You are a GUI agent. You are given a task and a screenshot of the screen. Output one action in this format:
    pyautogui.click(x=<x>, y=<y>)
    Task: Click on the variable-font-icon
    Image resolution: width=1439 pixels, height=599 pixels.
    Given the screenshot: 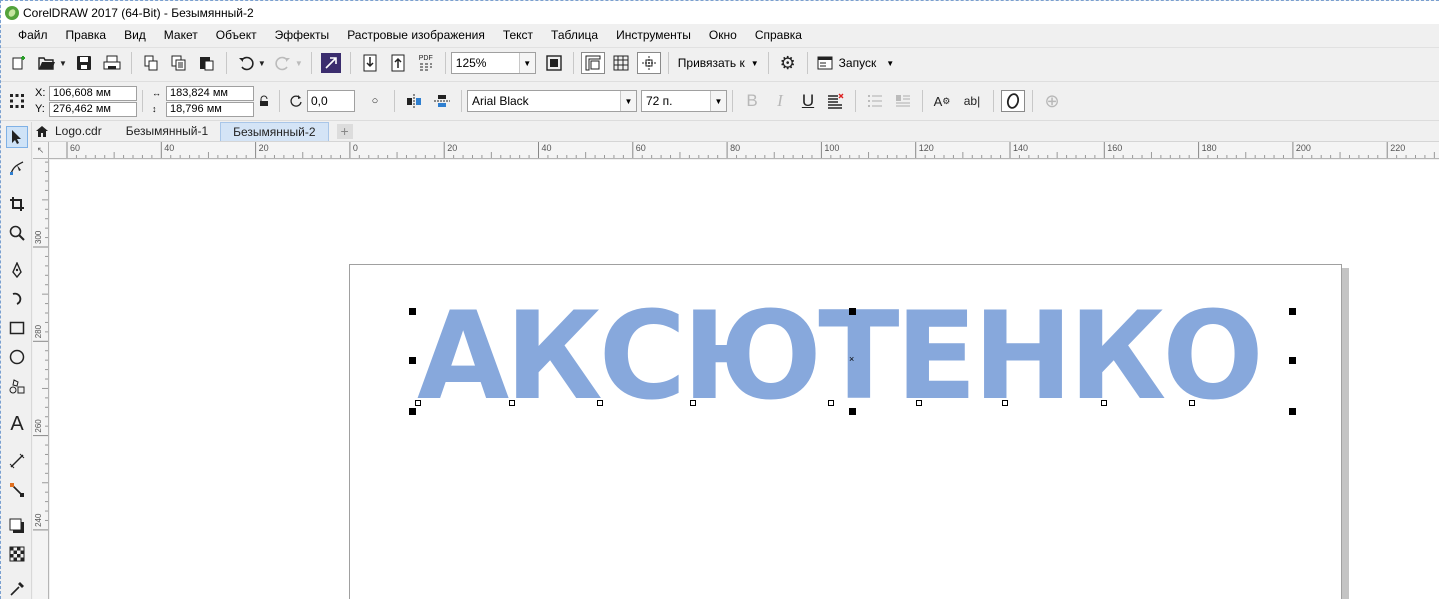 What is the action you would take?
    pyautogui.click(x=1013, y=101)
    